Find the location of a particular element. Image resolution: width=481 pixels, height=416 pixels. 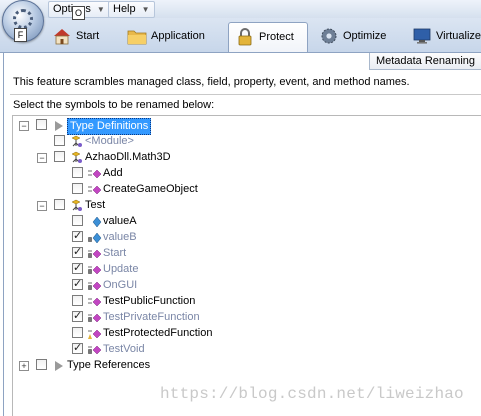

instruction-text: Select the symbols to be renamed below: is located at coordinates (114, 105).